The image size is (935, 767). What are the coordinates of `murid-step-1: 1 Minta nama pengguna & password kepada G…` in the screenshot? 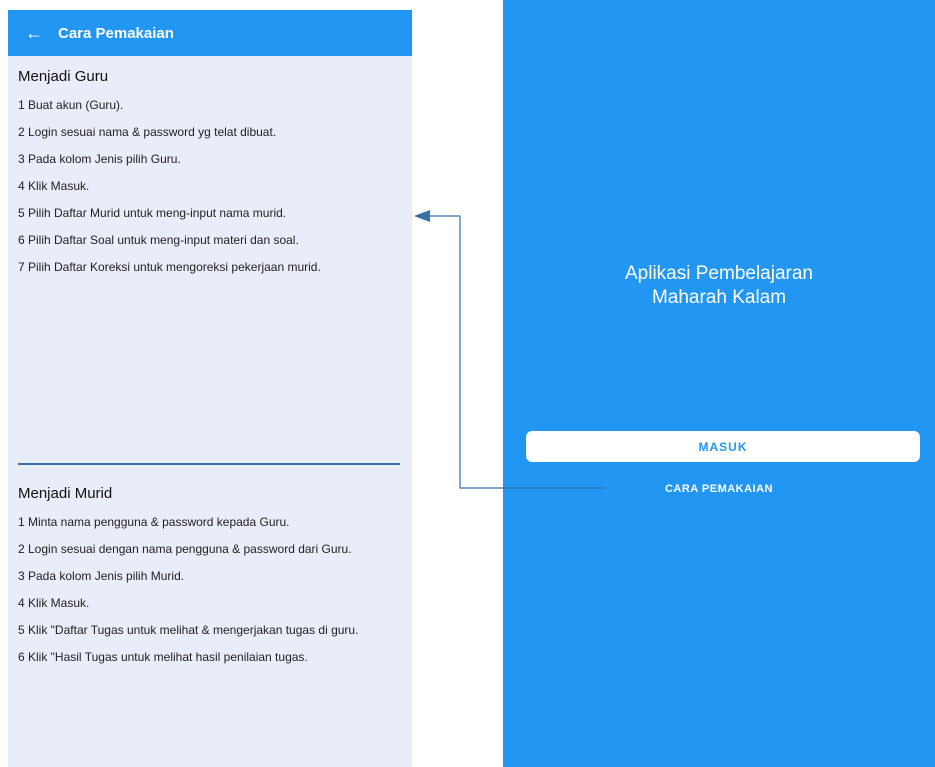 It's located at (208, 522).